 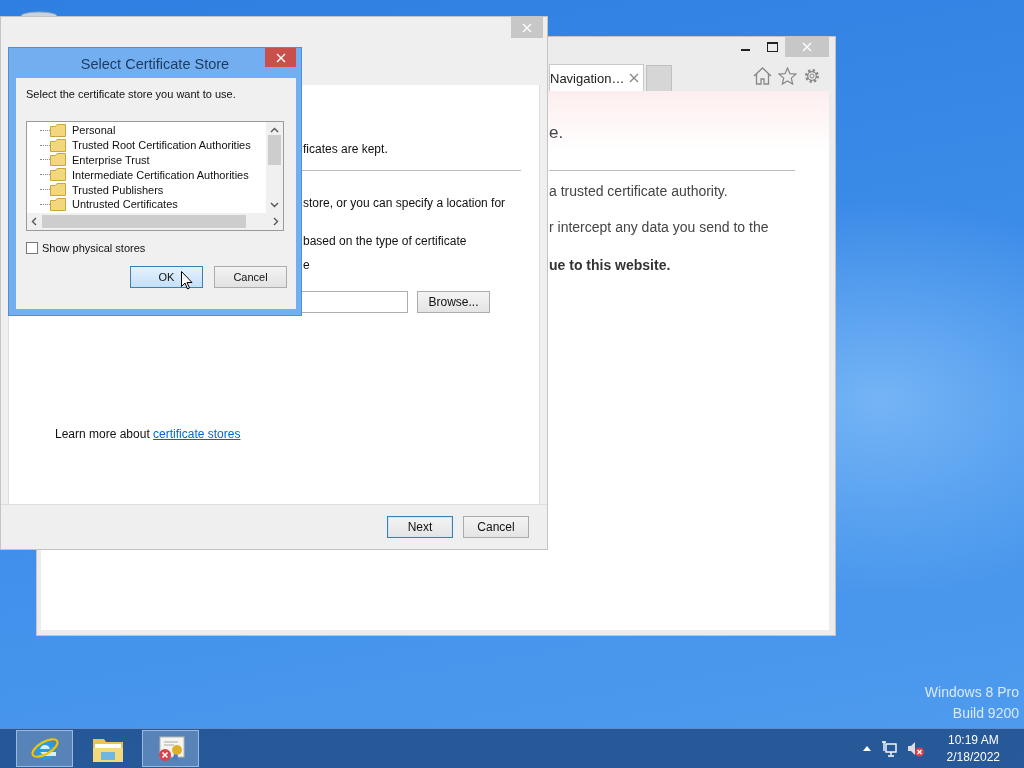 What do you see at coordinates (985, 713) in the screenshot?
I see `edition-text: Build 9200` at bounding box center [985, 713].